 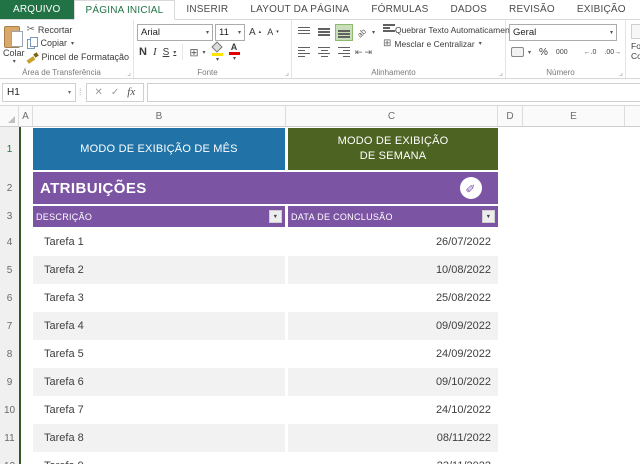 I want to click on copy-button: Copiar, so click(x=78, y=43).